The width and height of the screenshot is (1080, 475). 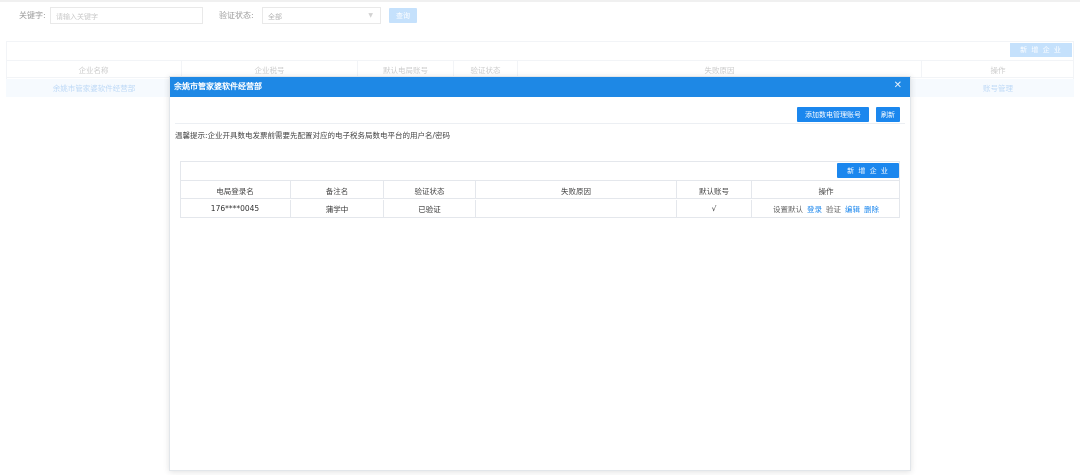 I want to click on divider, so click(x=540, y=123).